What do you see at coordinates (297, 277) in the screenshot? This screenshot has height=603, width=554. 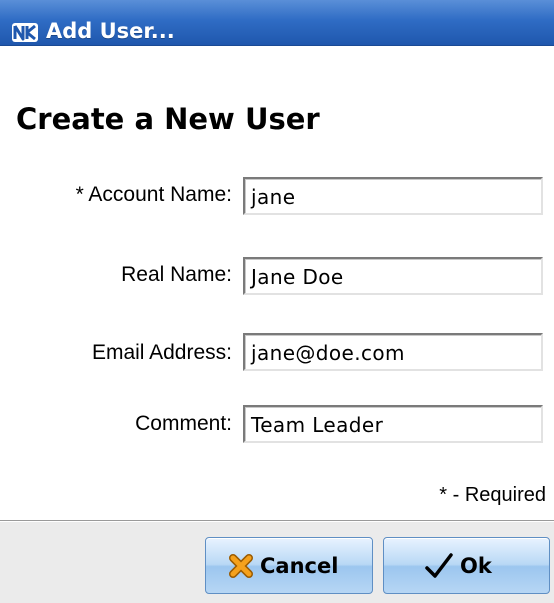 I see `real-name-value: Jane Doe` at bounding box center [297, 277].